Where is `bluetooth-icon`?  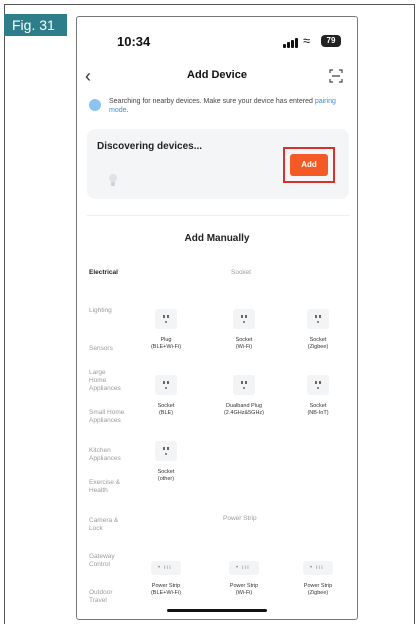 bluetooth-icon is located at coordinates (95, 105).